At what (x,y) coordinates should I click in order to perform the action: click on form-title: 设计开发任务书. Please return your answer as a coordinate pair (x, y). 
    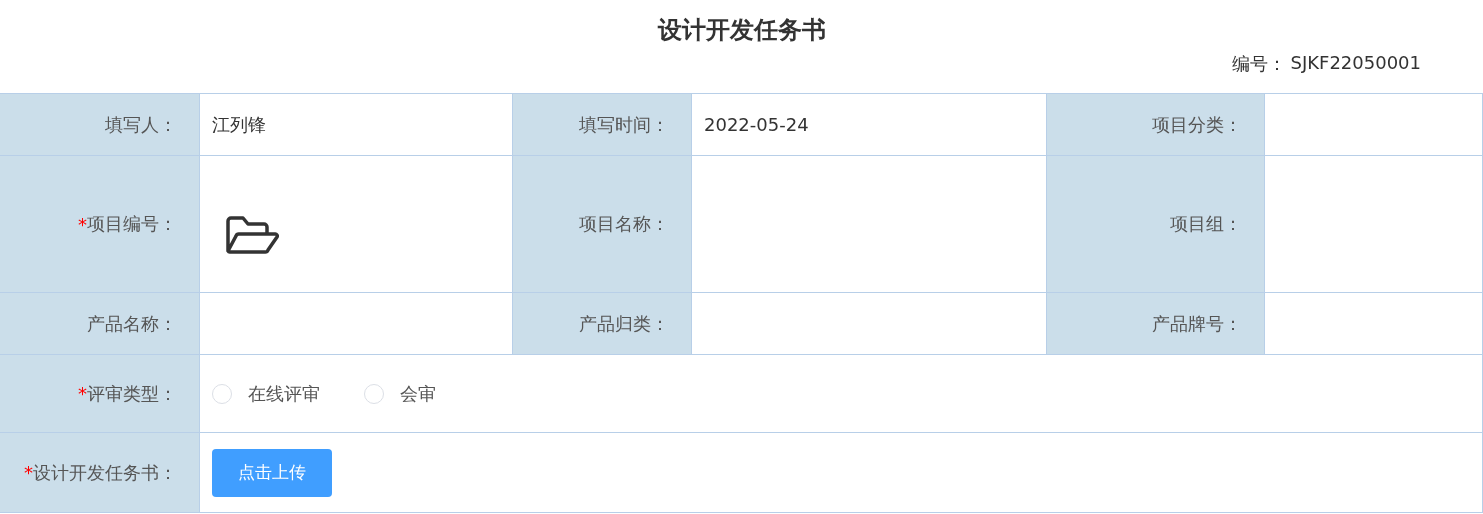
    Looking at the image, I should click on (741, 30).